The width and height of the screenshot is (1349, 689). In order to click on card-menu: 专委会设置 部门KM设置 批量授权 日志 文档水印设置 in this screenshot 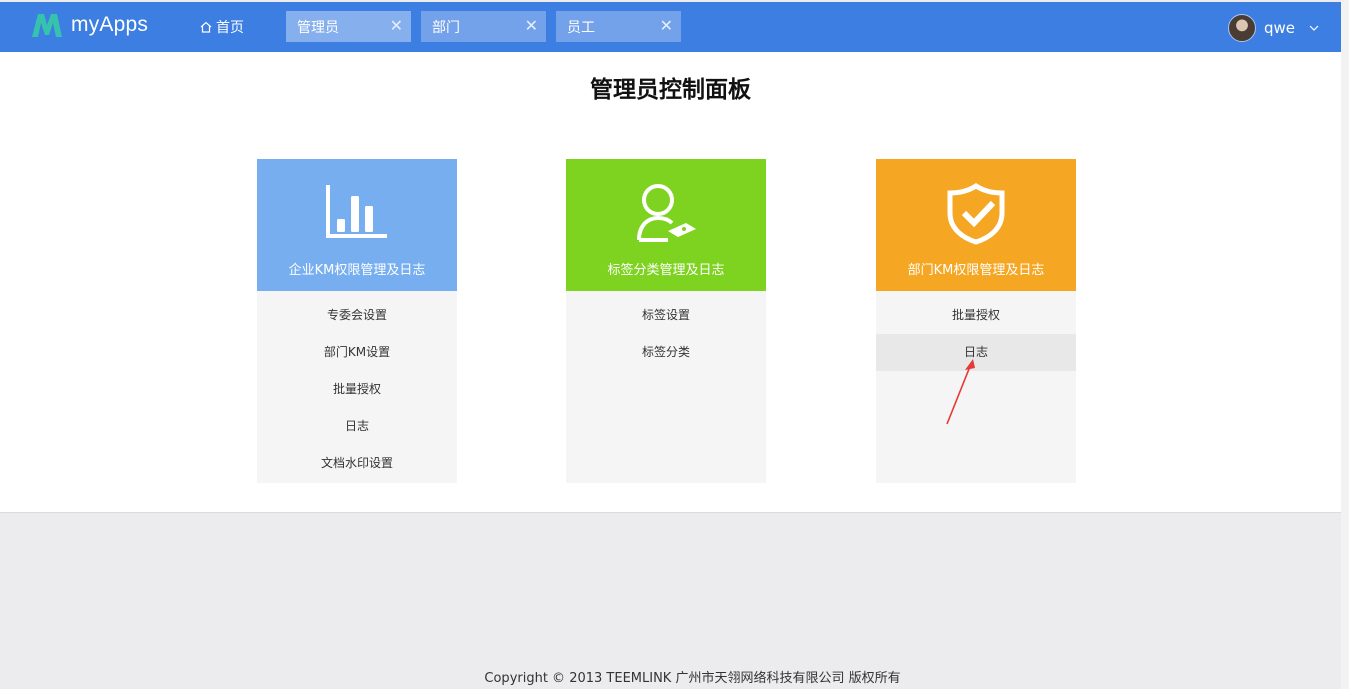, I will do `click(357, 386)`.